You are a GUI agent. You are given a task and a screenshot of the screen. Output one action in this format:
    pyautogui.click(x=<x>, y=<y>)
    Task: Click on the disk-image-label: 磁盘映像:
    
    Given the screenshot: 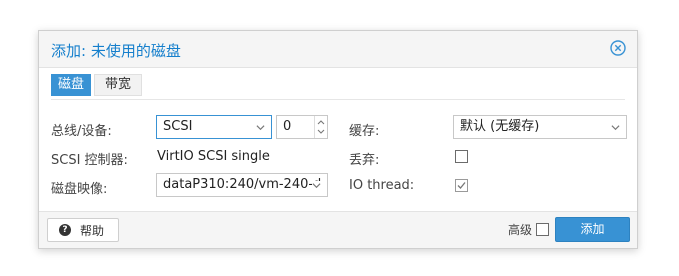 What is the action you would take?
    pyautogui.click(x=79, y=189)
    